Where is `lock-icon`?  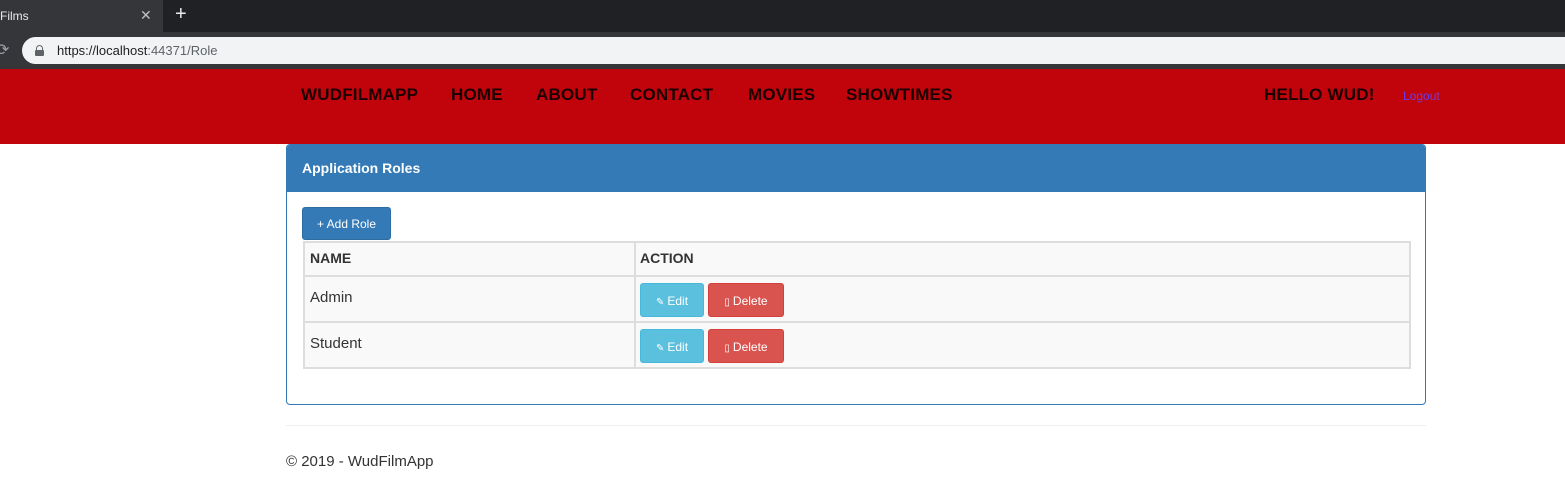
lock-icon is located at coordinates (39, 50).